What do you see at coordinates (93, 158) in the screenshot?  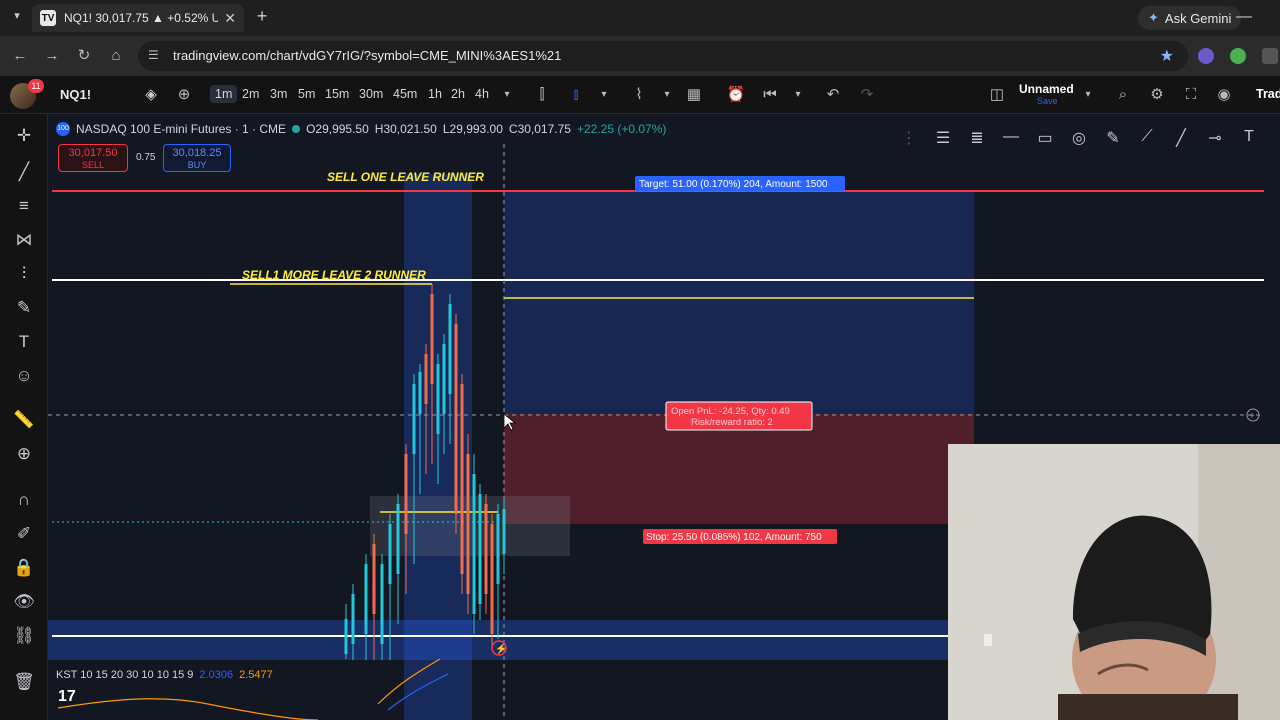 I see `sell-button: 30,017.50 SELL` at bounding box center [93, 158].